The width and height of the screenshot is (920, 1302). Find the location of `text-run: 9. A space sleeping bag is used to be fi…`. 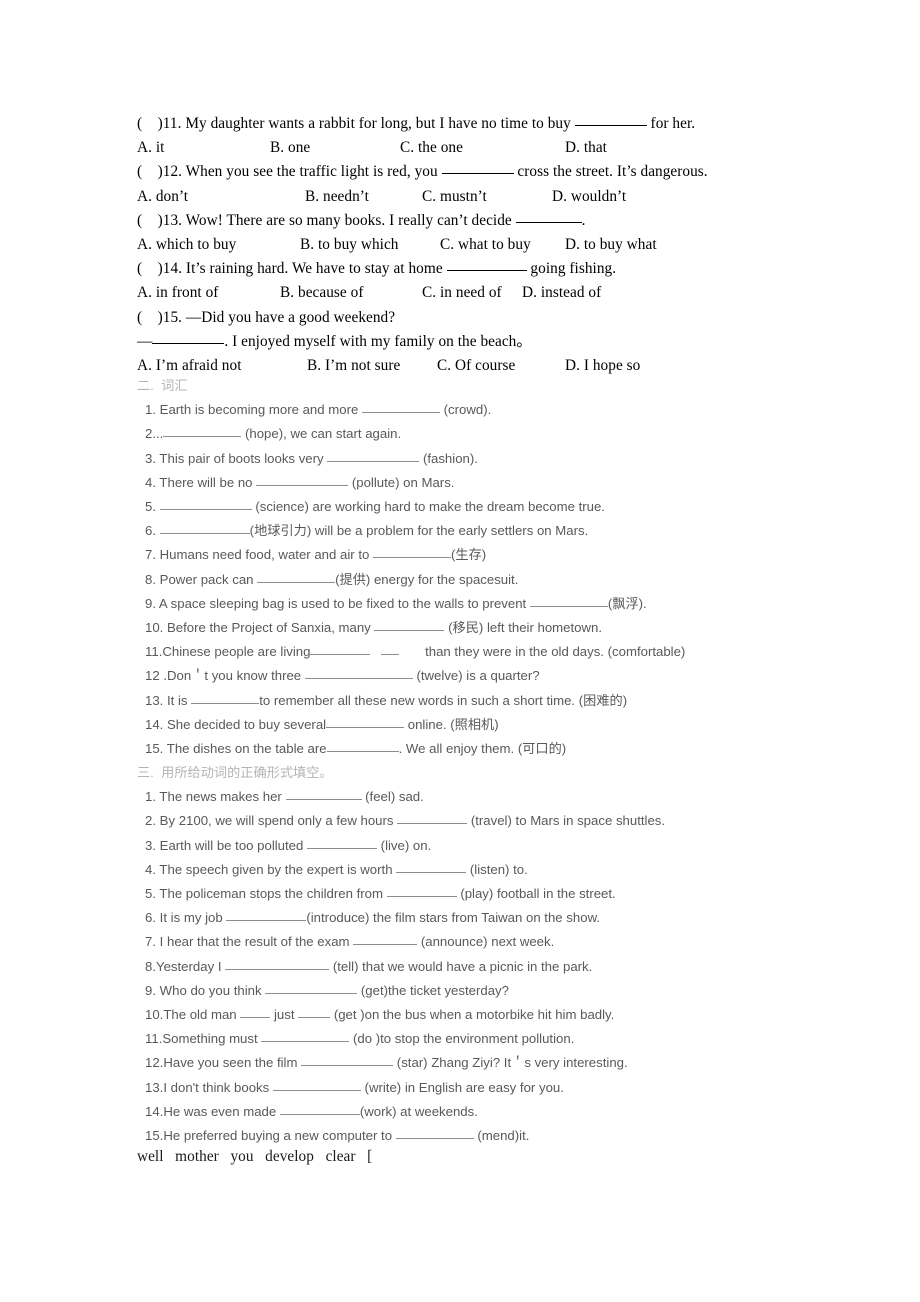

text-run: 9. A space sleeping bag is used to be fi… is located at coordinates (337, 603).